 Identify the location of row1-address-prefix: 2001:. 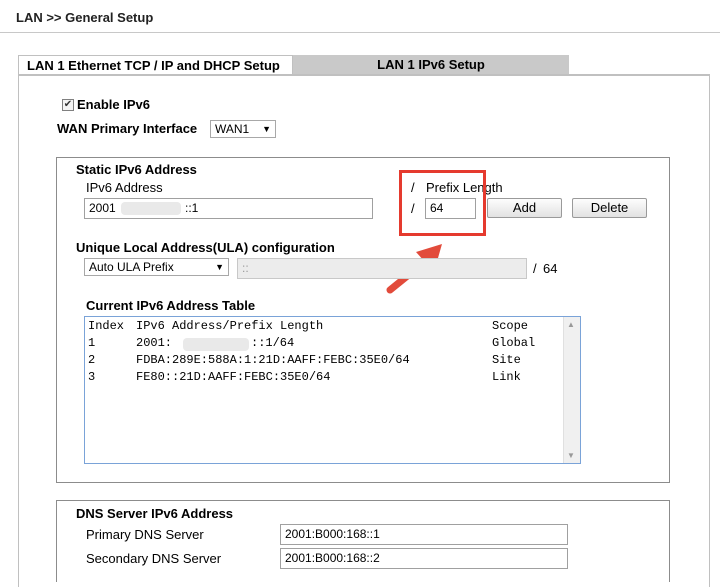
(154, 343).